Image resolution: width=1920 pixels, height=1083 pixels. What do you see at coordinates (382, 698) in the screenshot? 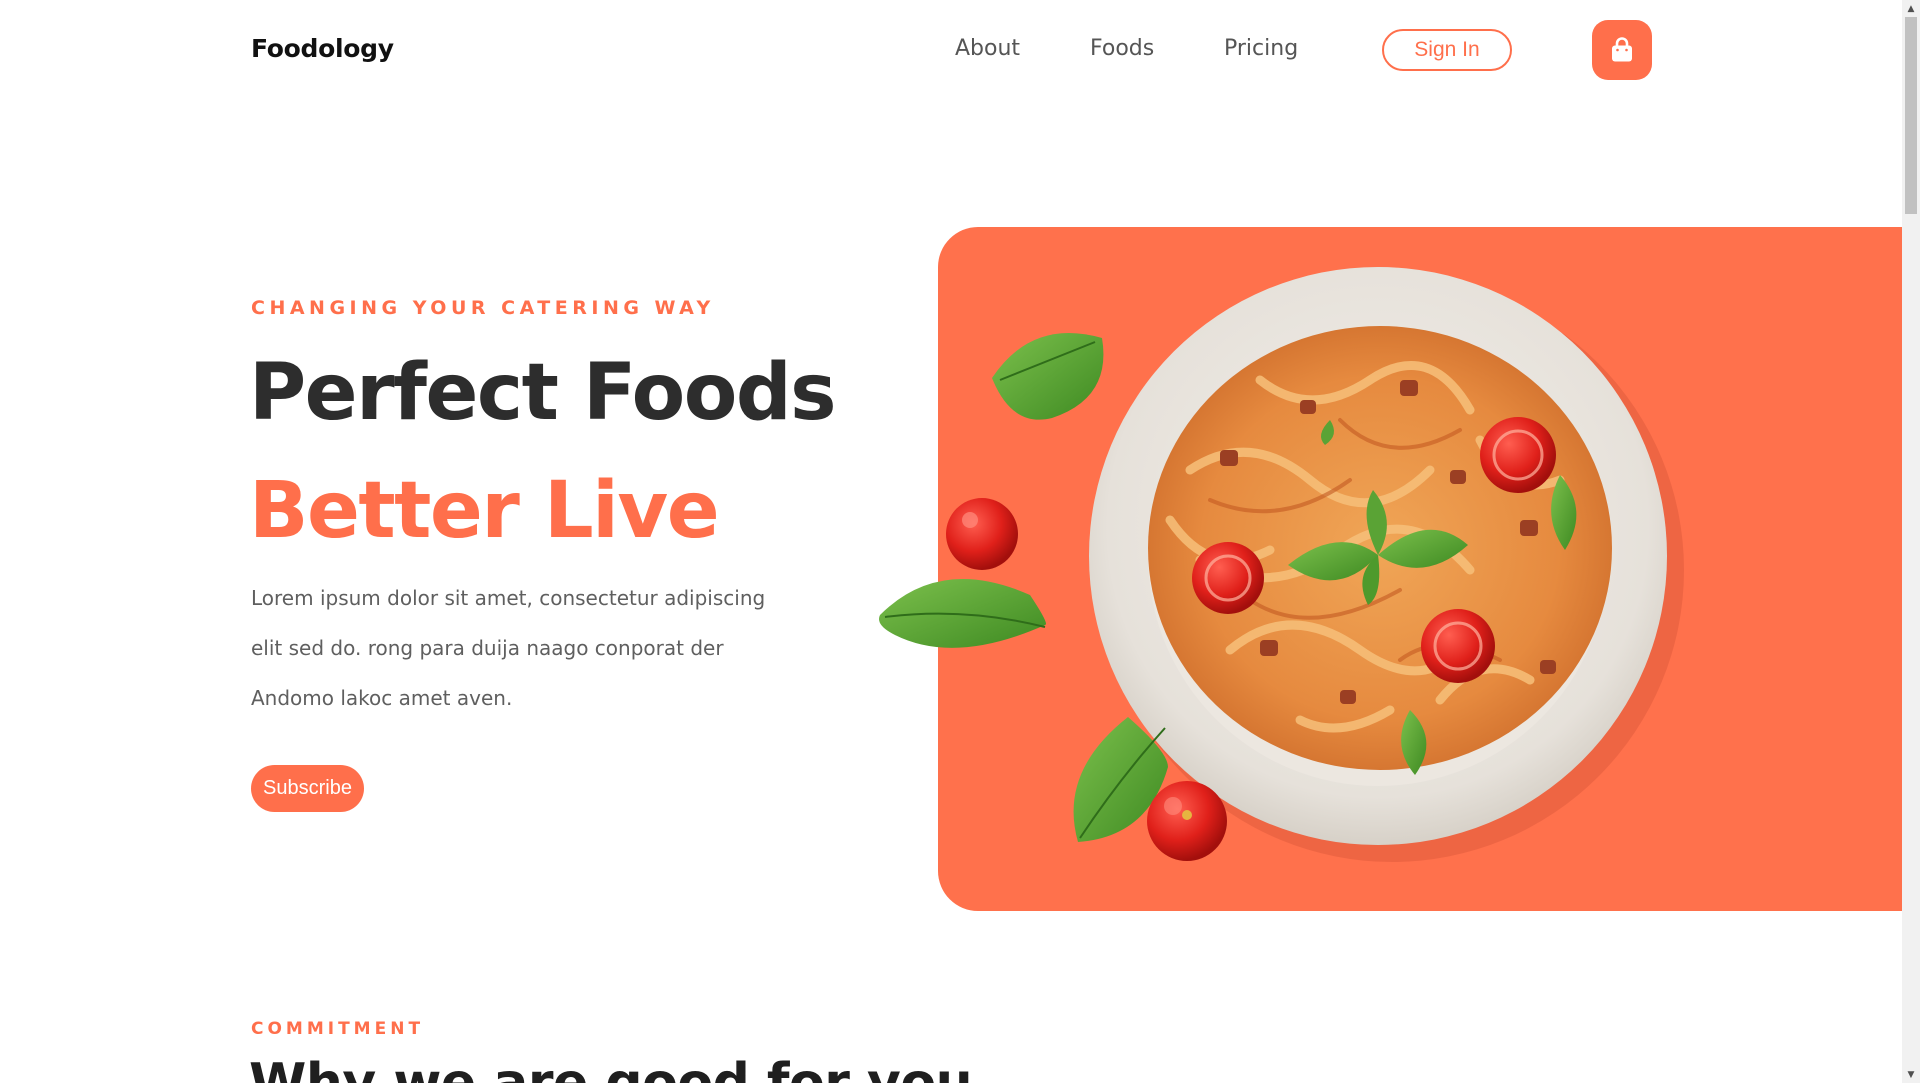
I see `hero-description-line: Andomo lakoc amet aven.` at bounding box center [382, 698].